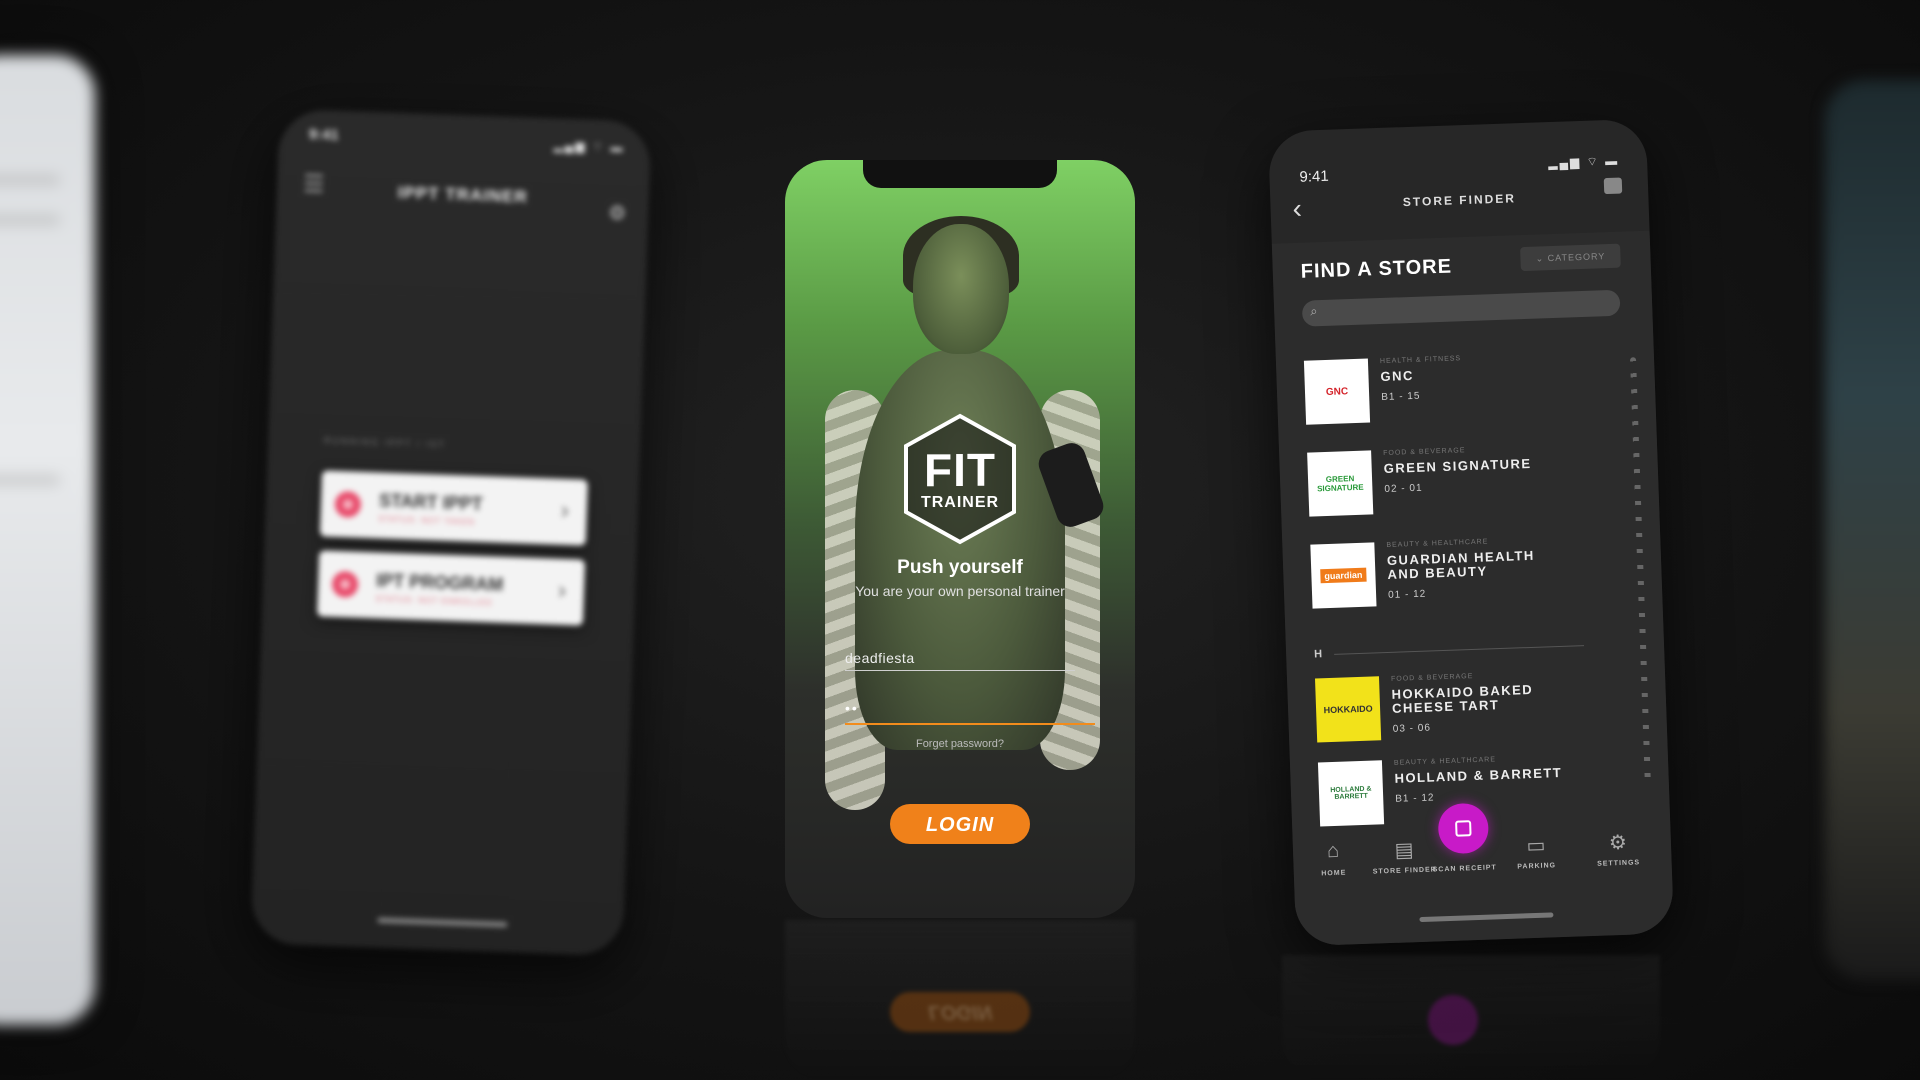 The image size is (1920, 1080). I want to click on tab-label: HOME, so click(1334, 873).